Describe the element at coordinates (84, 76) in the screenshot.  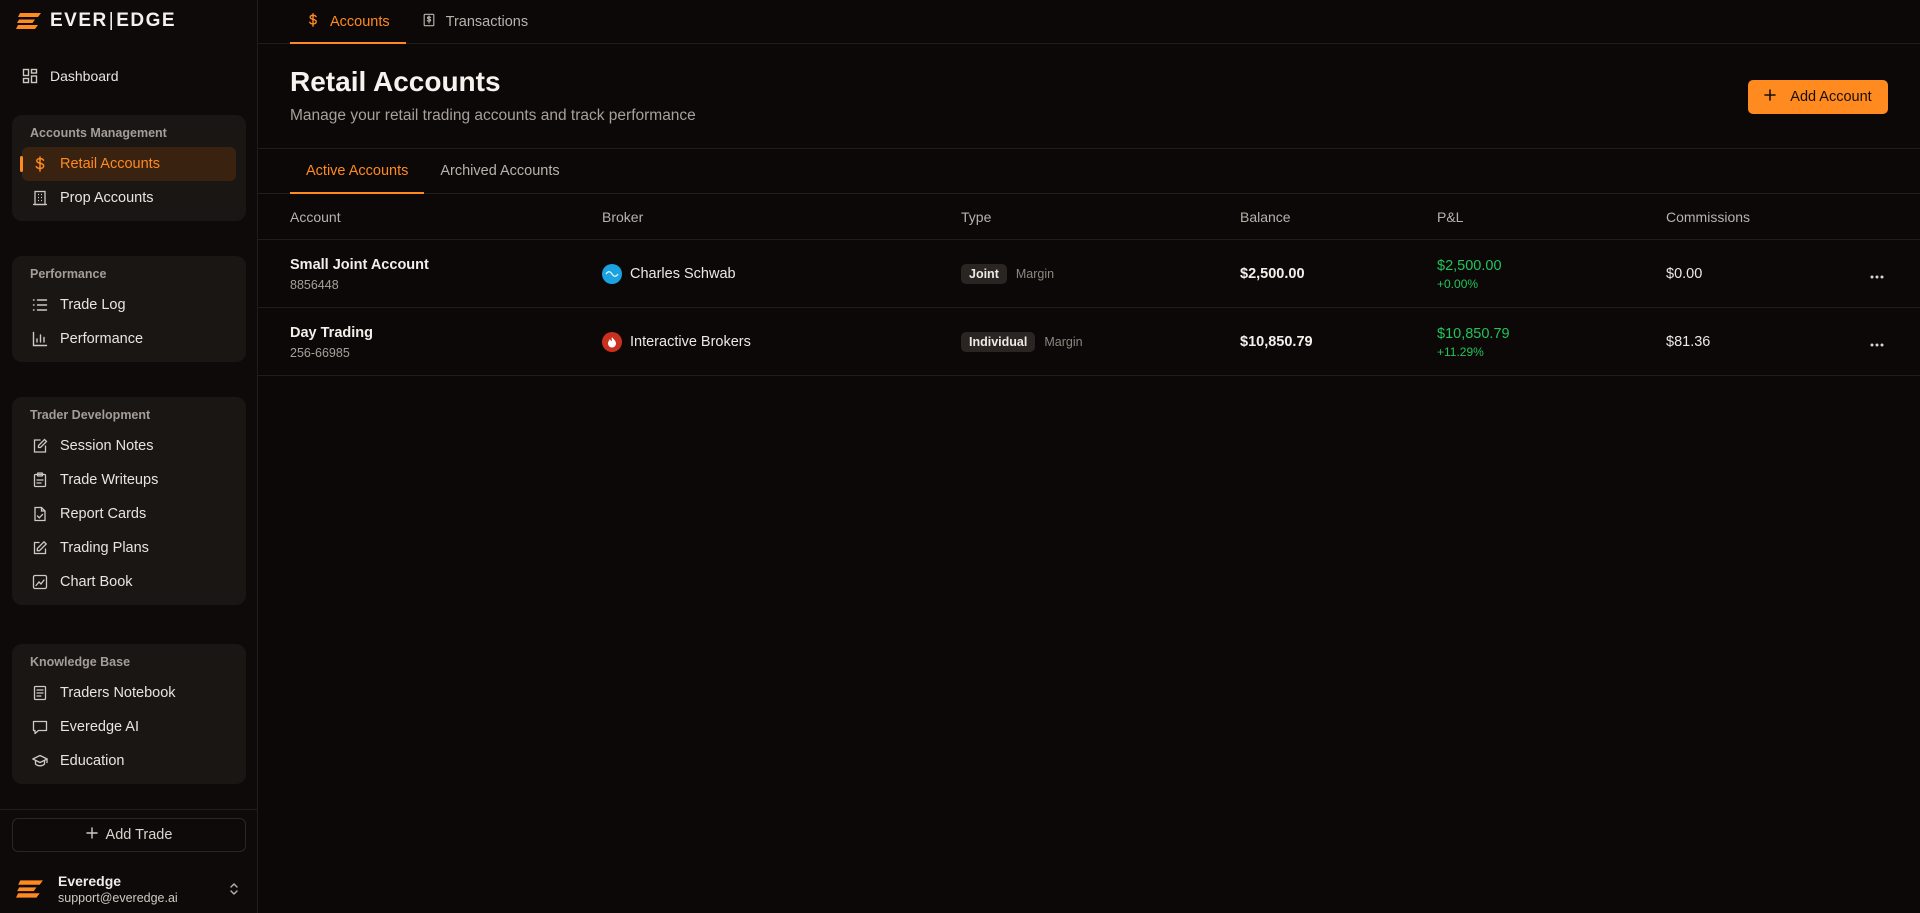
I see `sidebar-item-label: Dashboard` at that location.